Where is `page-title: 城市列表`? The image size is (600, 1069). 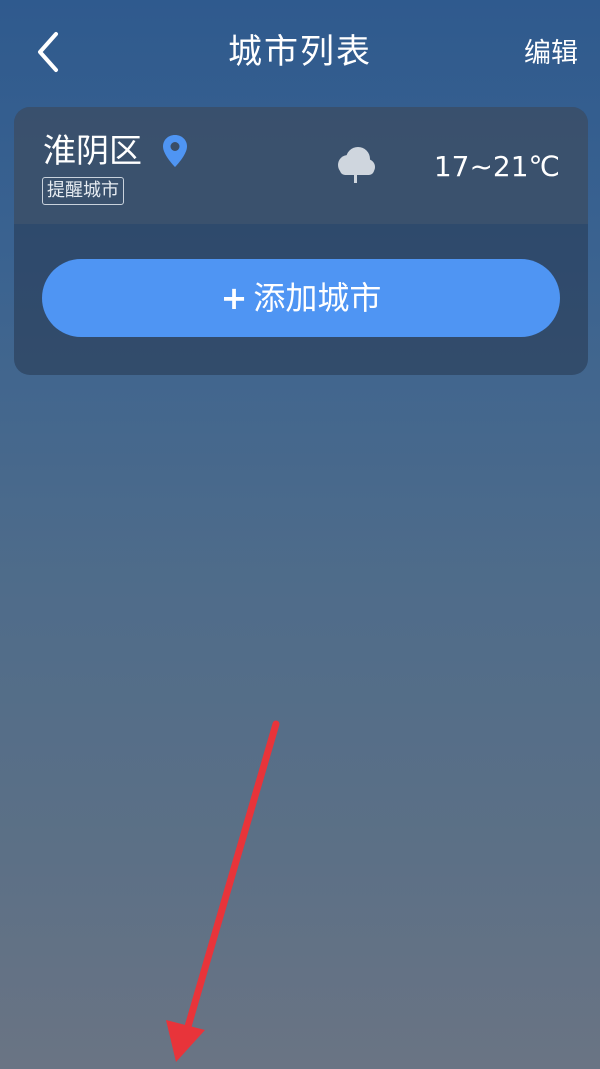
page-title: 城市列表 is located at coordinates (300, 52).